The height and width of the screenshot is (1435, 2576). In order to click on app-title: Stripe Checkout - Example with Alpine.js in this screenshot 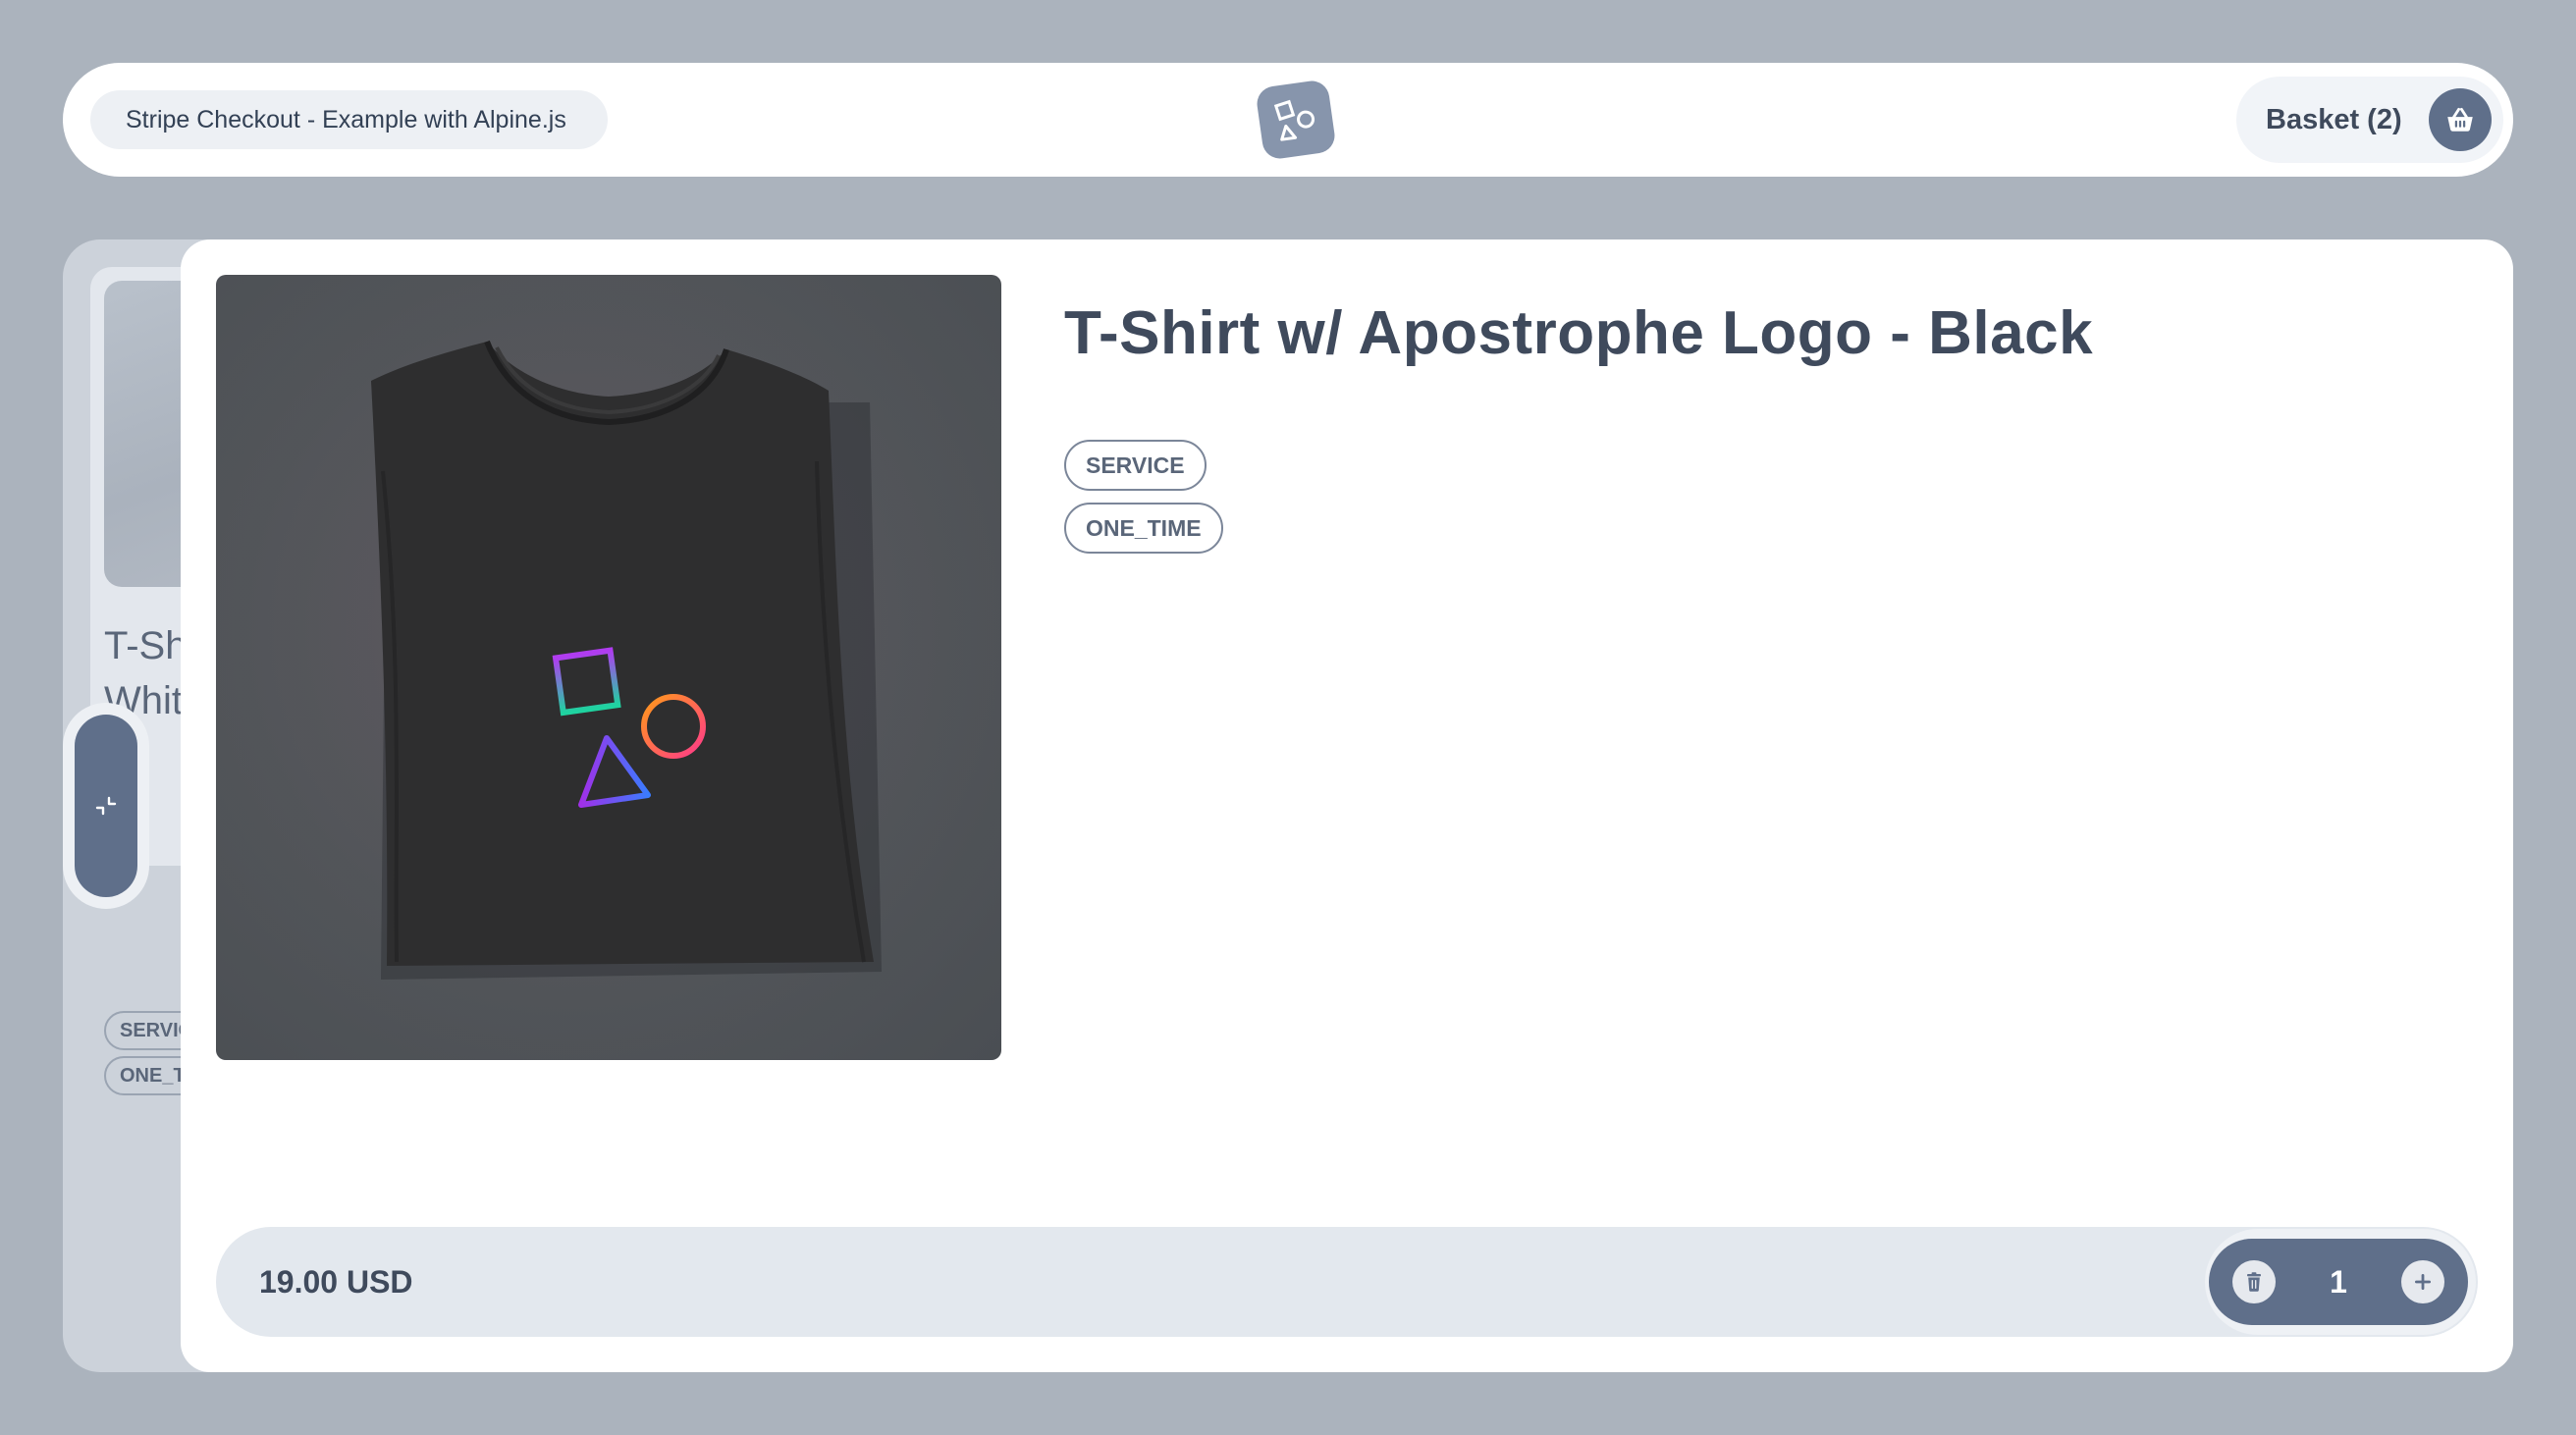, I will do `click(349, 119)`.